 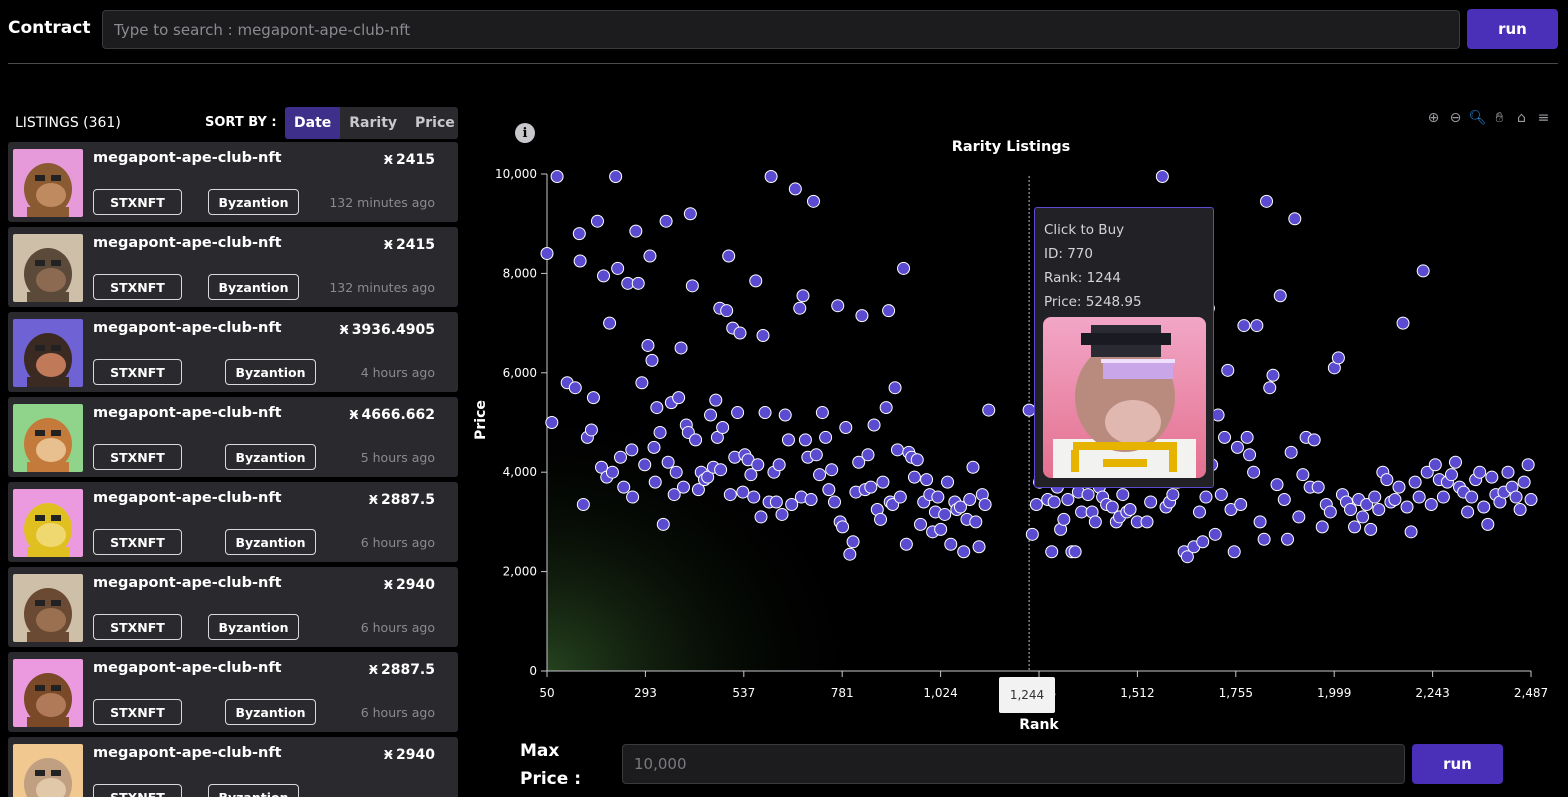 I want to click on byzantion-market-button: Byzantion, so click(x=270, y=372).